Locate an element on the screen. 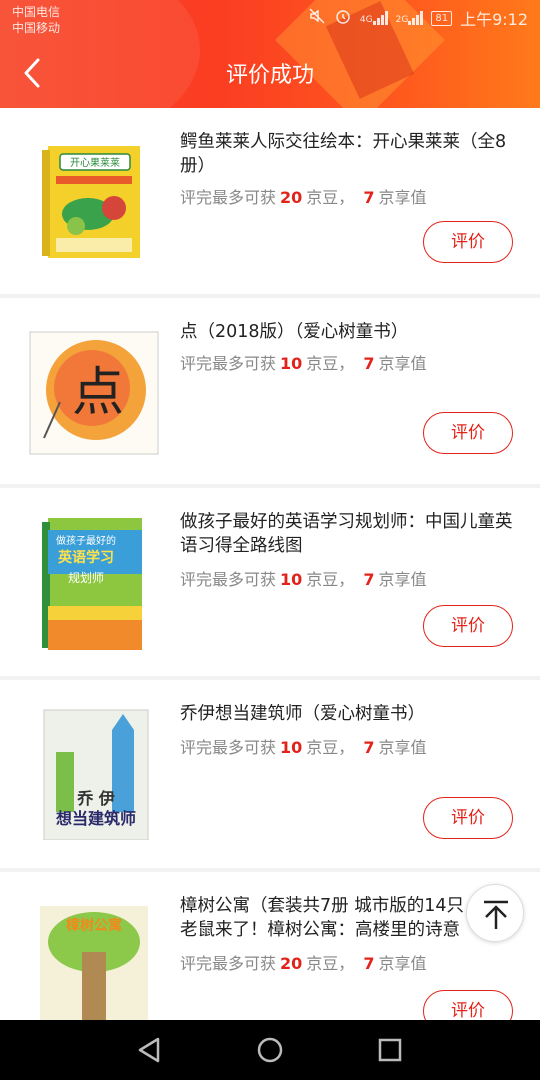 This screenshot has height=1080, width=540. triangle-back-icon is located at coordinates (150, 1050).